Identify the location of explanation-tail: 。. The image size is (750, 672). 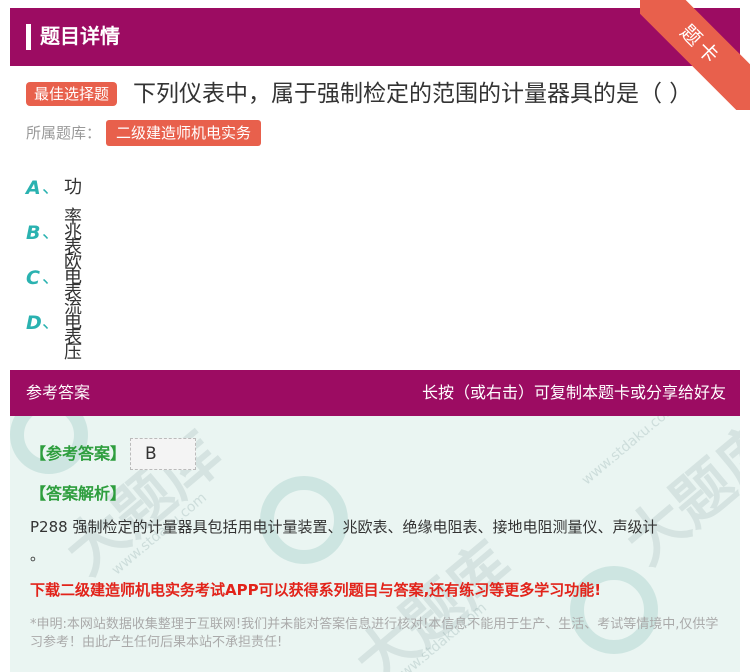
(38, 555).